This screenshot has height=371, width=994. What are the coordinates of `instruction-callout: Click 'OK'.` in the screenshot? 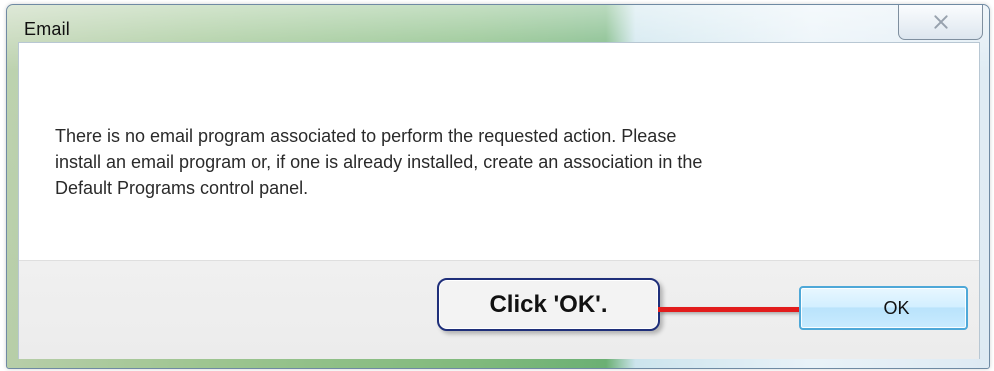 It's located at (548, 304).